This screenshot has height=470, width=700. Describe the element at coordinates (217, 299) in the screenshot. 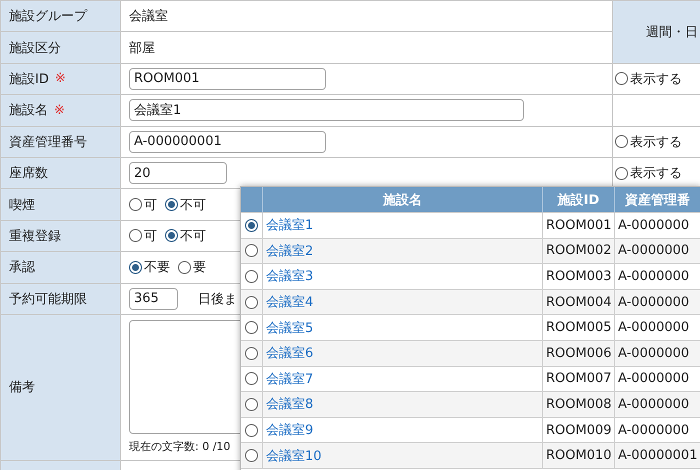

I see `suffix-text: 日後ま` at that location.